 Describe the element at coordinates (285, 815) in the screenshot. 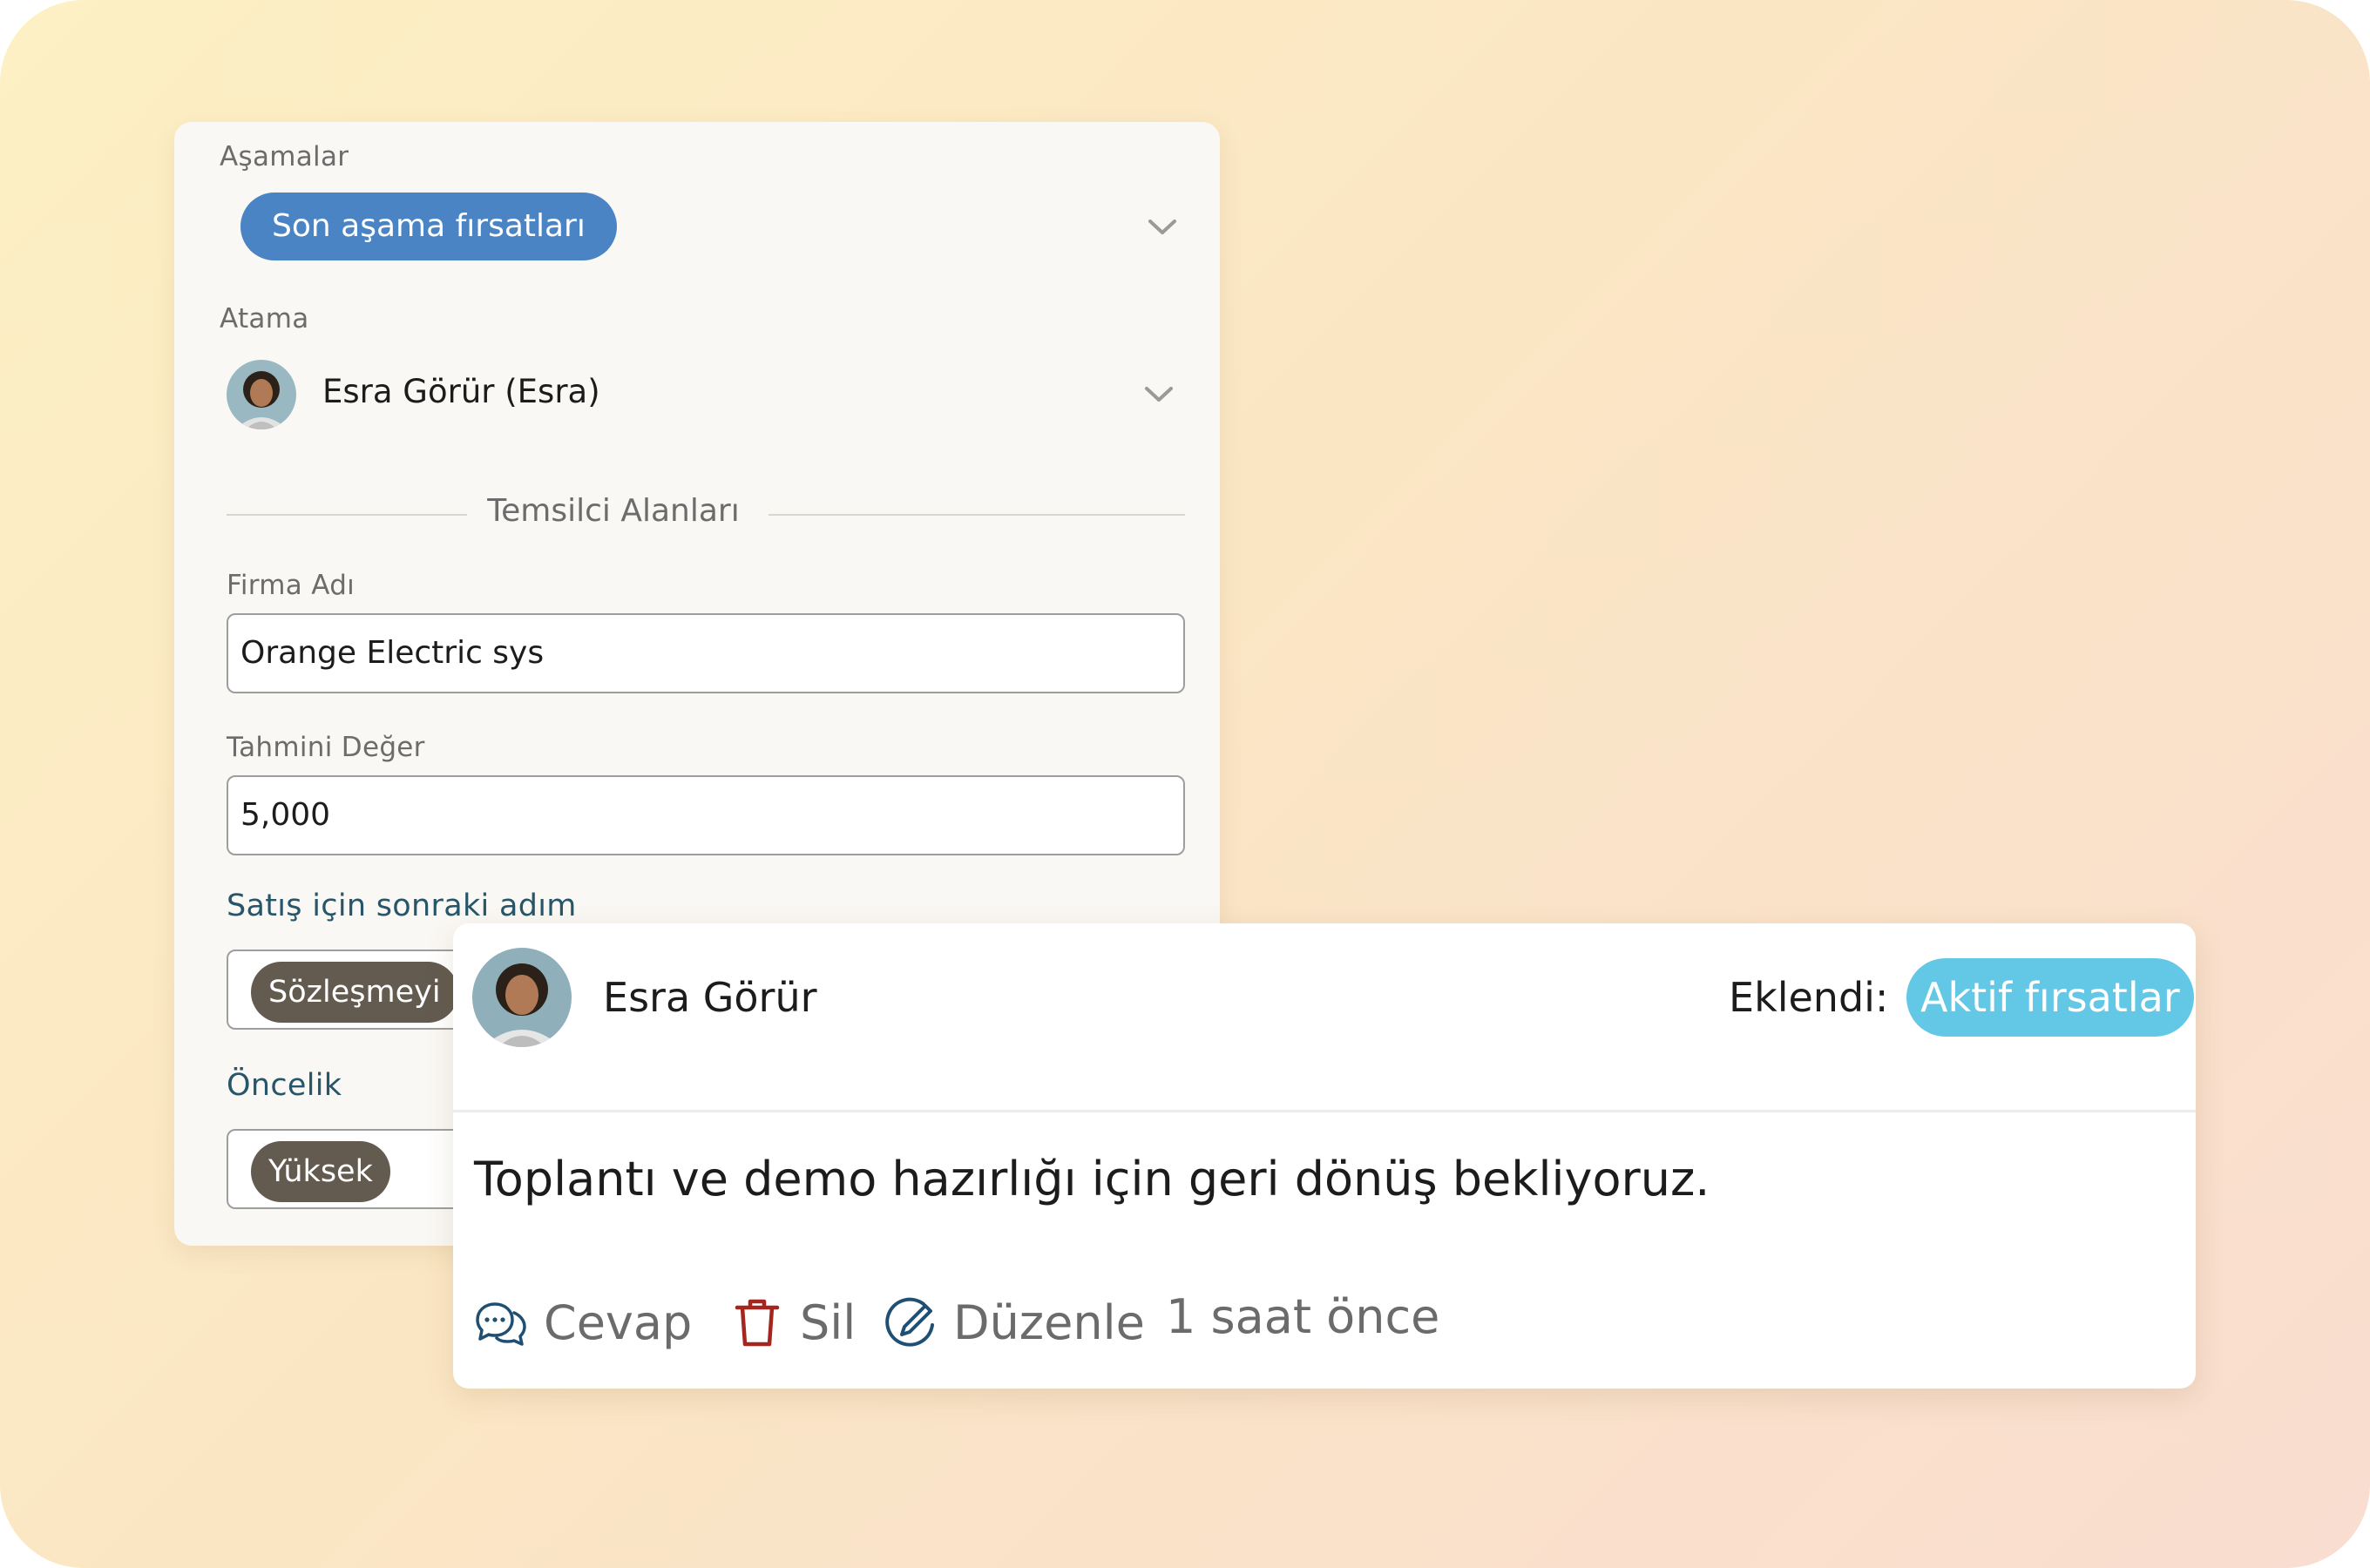

I see `estimated-value-value: 5,000` at that location.